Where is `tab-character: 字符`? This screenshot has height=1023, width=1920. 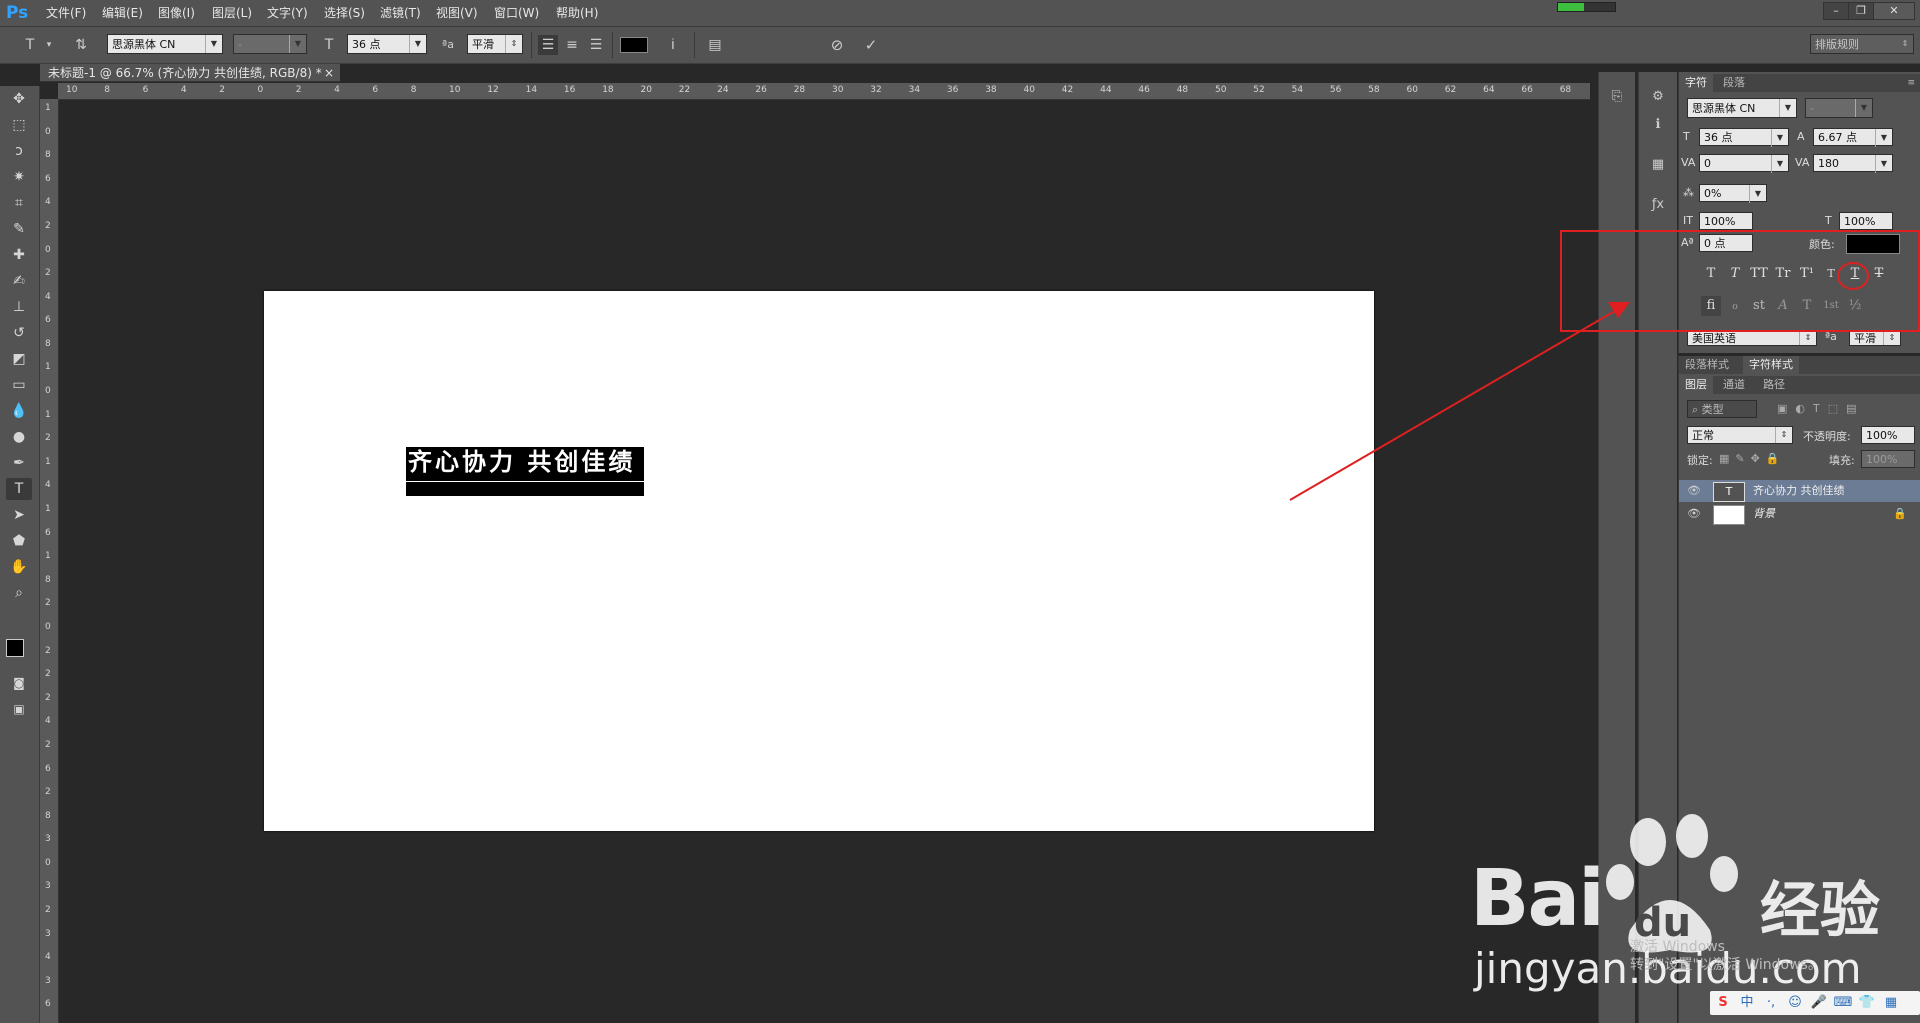 tab-character: 字符 is located at coordinates (1696, 83).